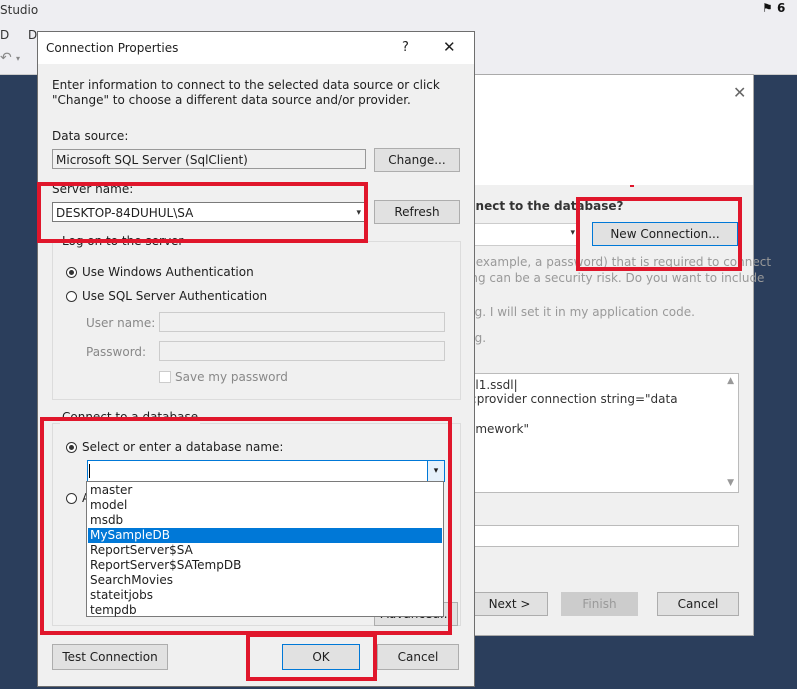 The height and width of the screenshot is (689, 797). What do you see at coordinates (112, 48) in the screenshot?
I see `dialog-title: Connection Properties` at bounding box center [112, 48].